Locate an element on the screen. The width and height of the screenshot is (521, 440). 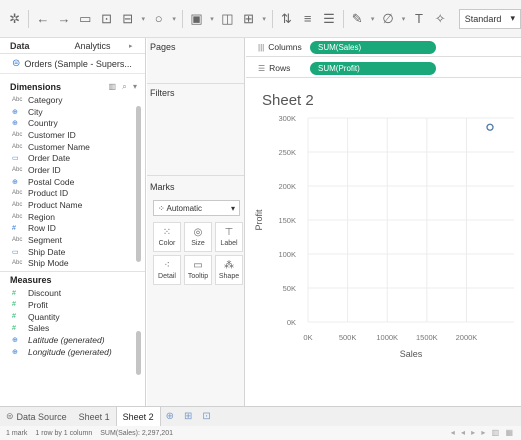
field-name: Postal Code is located at coordinates (51, 181).